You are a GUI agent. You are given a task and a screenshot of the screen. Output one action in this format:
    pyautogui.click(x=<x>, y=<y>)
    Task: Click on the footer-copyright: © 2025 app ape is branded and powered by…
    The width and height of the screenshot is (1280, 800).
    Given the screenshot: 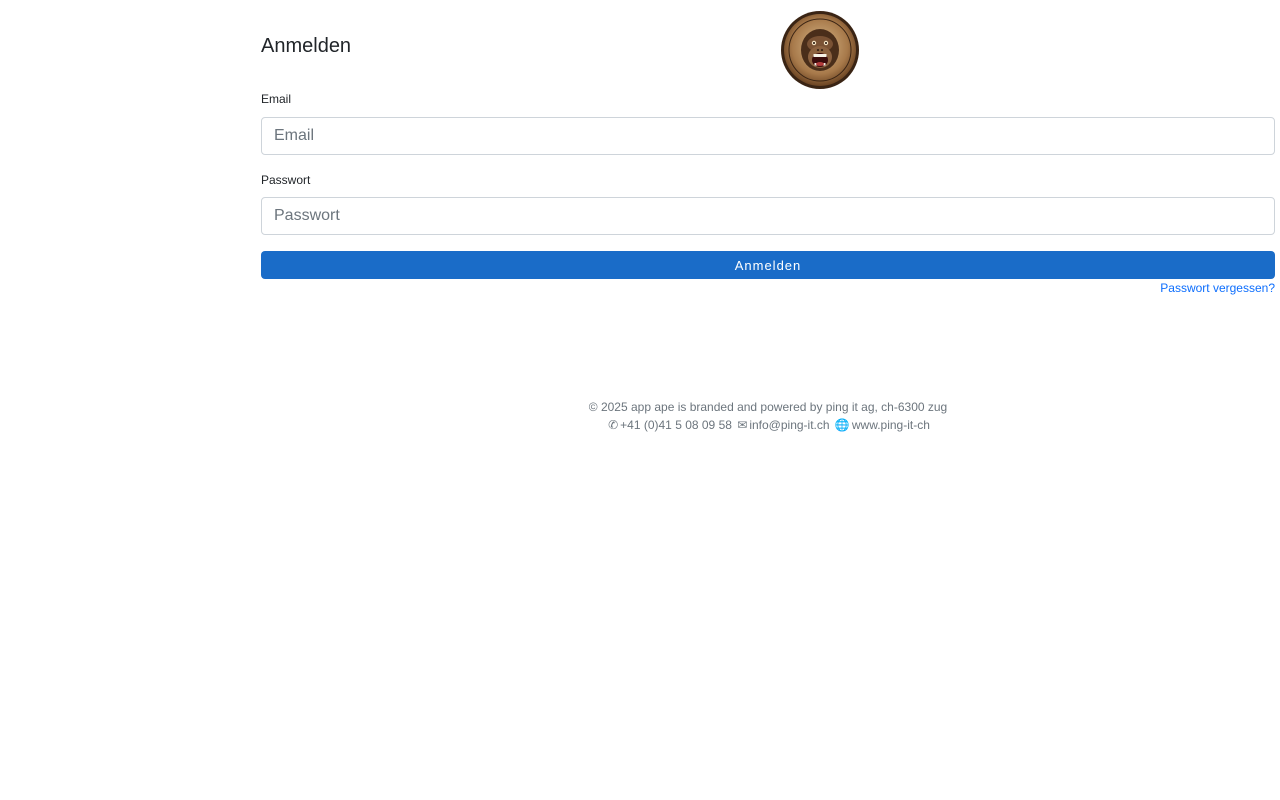 What is the action you would take?
    pyautogui.click(x=768, y=407)
    